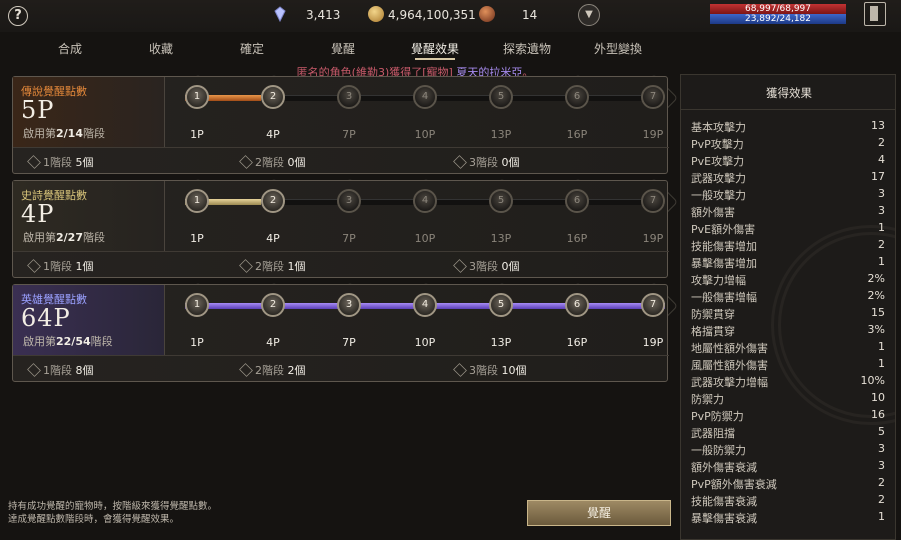 The height and width of the screenshot is (540, 901). Describe the element at coordinates (46, 318) in the screenshot. I see `panel-points: 64P` at that location.